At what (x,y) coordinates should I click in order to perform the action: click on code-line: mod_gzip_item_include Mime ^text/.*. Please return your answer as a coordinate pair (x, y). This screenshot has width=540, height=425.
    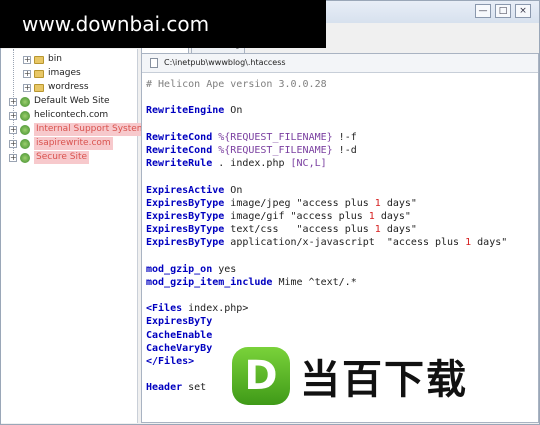
    Looking at the image, I should click on (251, 282).